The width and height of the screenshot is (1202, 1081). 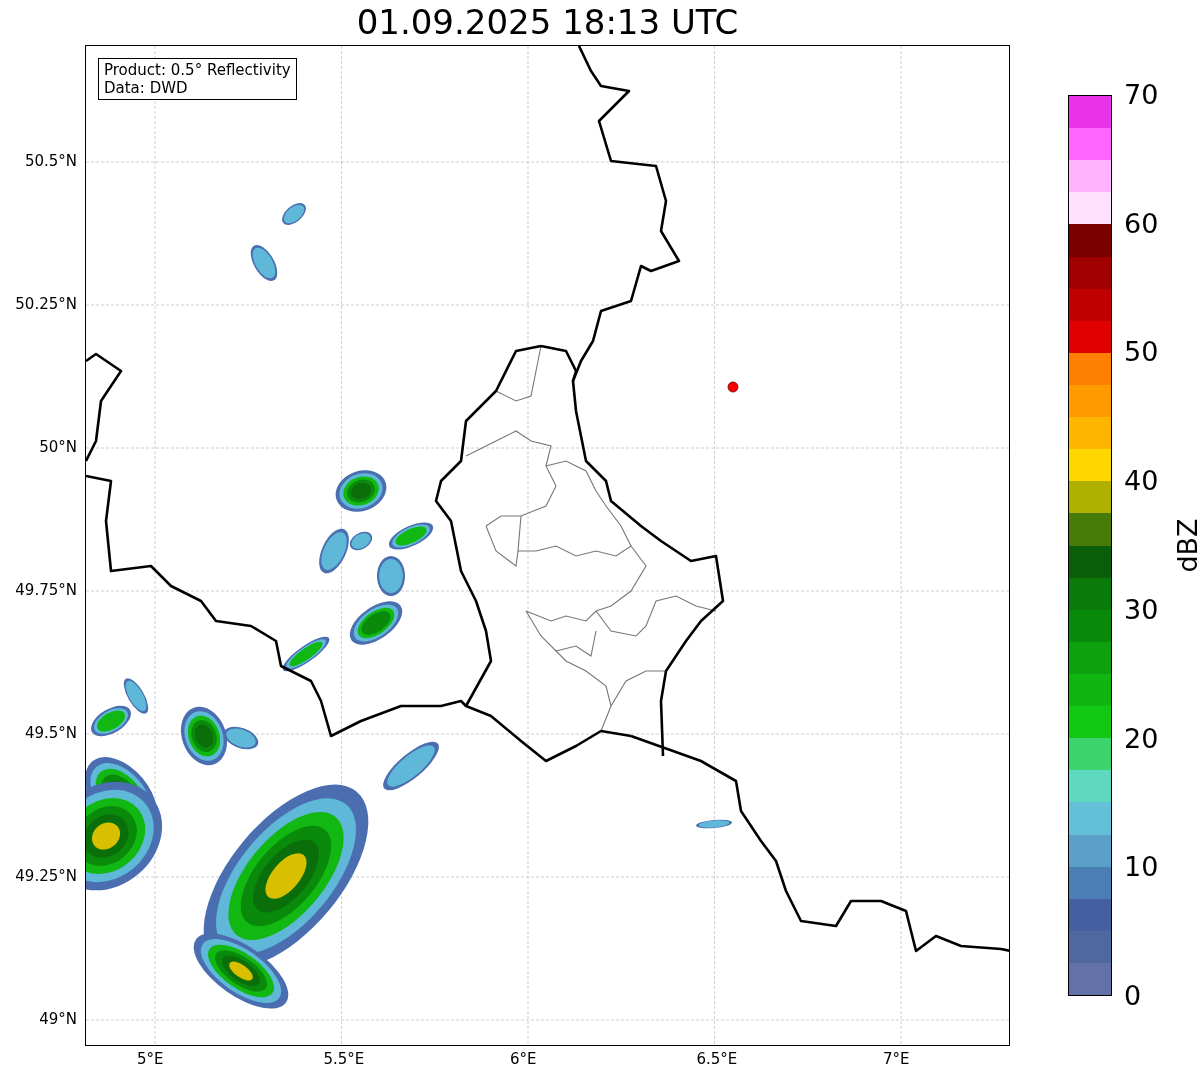 I want to click on longitude-label: 7°E, so click(x=896, y=1059).